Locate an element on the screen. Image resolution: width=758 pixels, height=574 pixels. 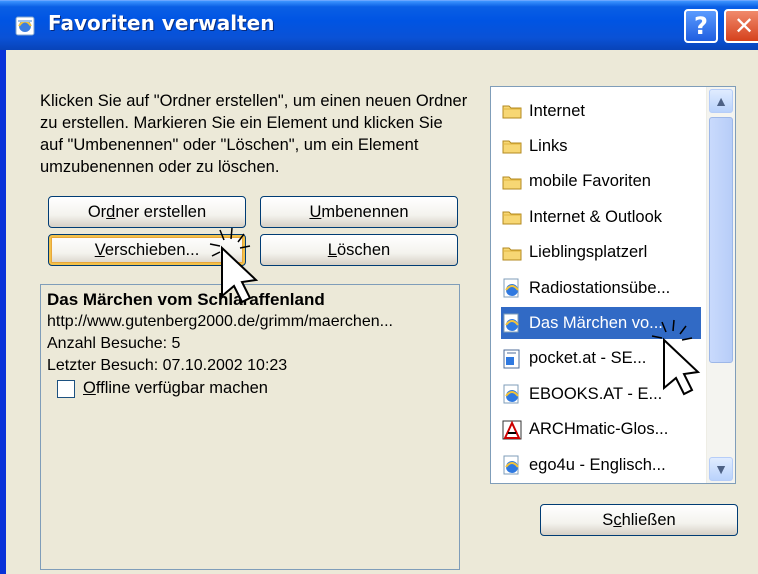
favorite-item-label: Lieblingsplatzerl is located at coordinates (588, 252).